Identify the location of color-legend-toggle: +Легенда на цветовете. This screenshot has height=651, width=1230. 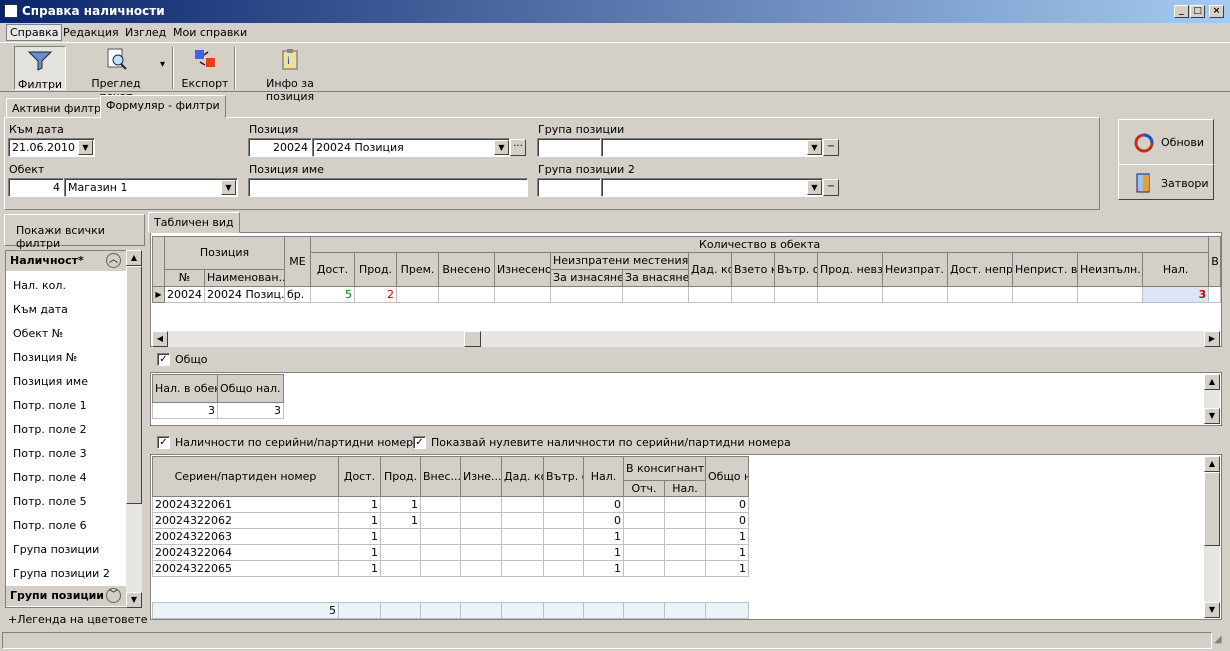
(78, 619).